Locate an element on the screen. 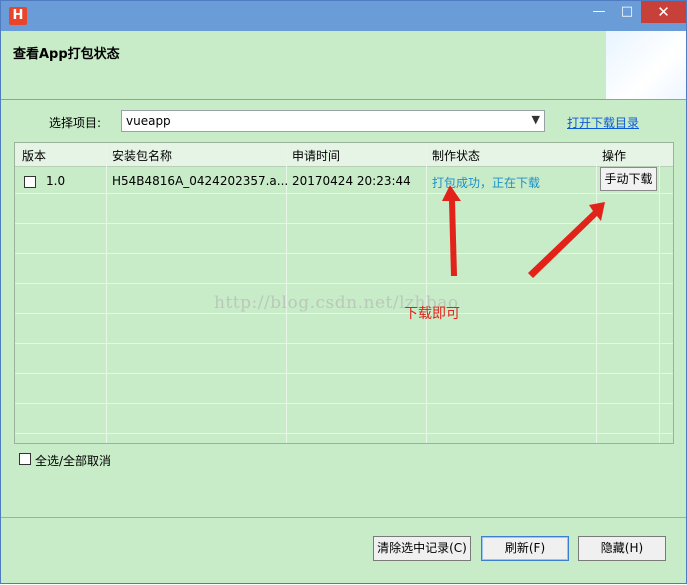 The image size is (687, 585). clear-selected-button: 清除选中记录(C) is located at coordinates (422, 548).